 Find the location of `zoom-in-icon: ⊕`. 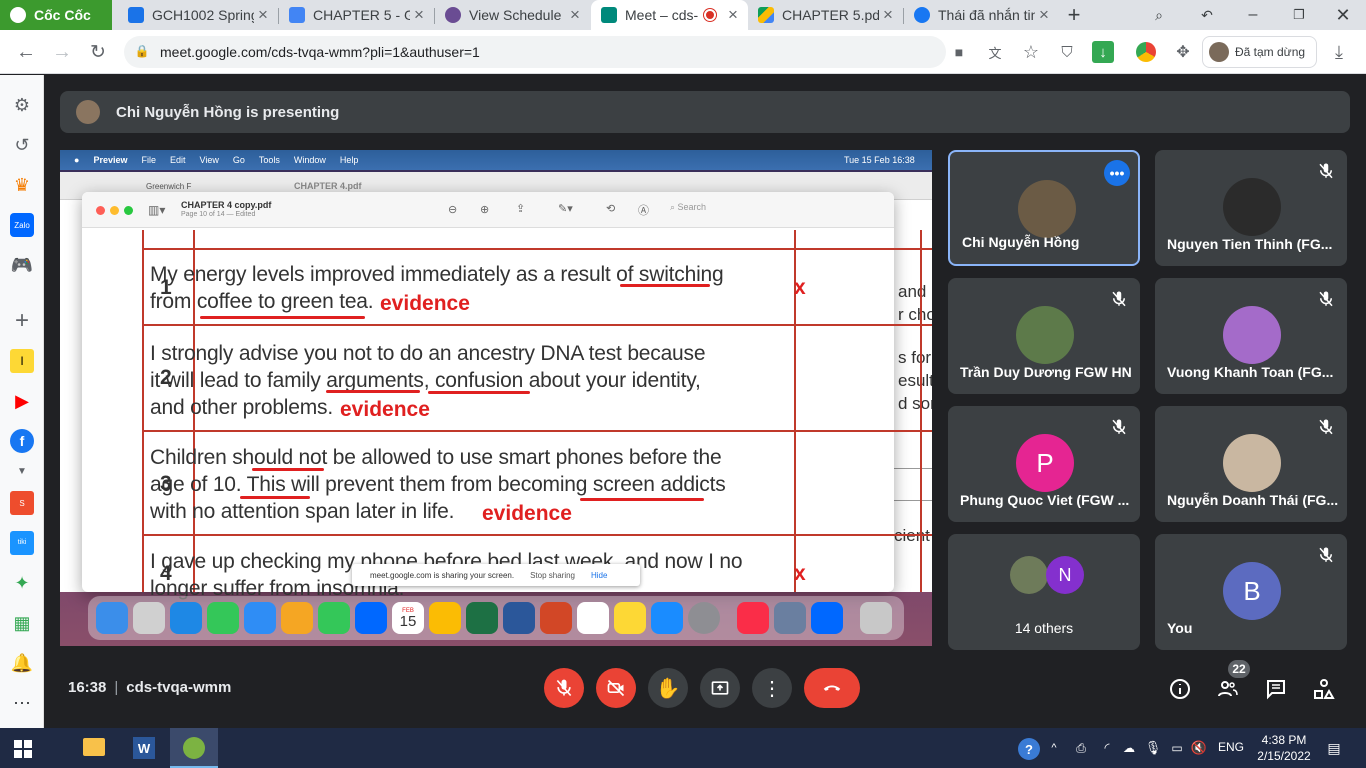

zoom-in-icon: ⊕ is located at coordinates (484, 209).